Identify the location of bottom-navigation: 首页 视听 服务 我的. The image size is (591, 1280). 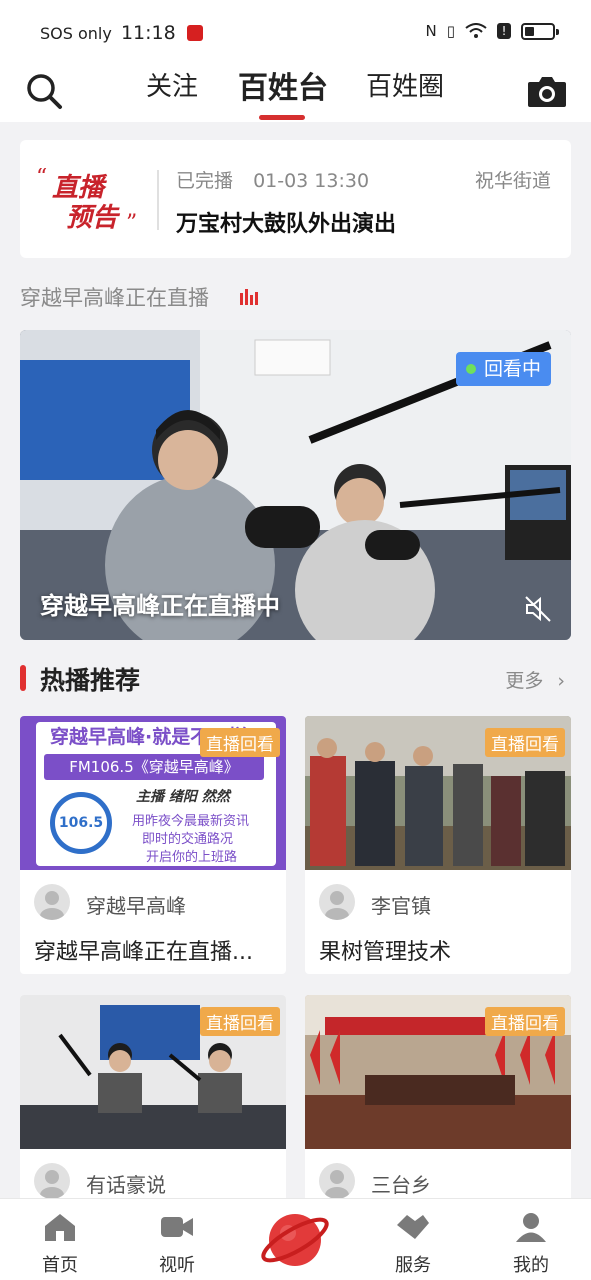
(295, 1239).